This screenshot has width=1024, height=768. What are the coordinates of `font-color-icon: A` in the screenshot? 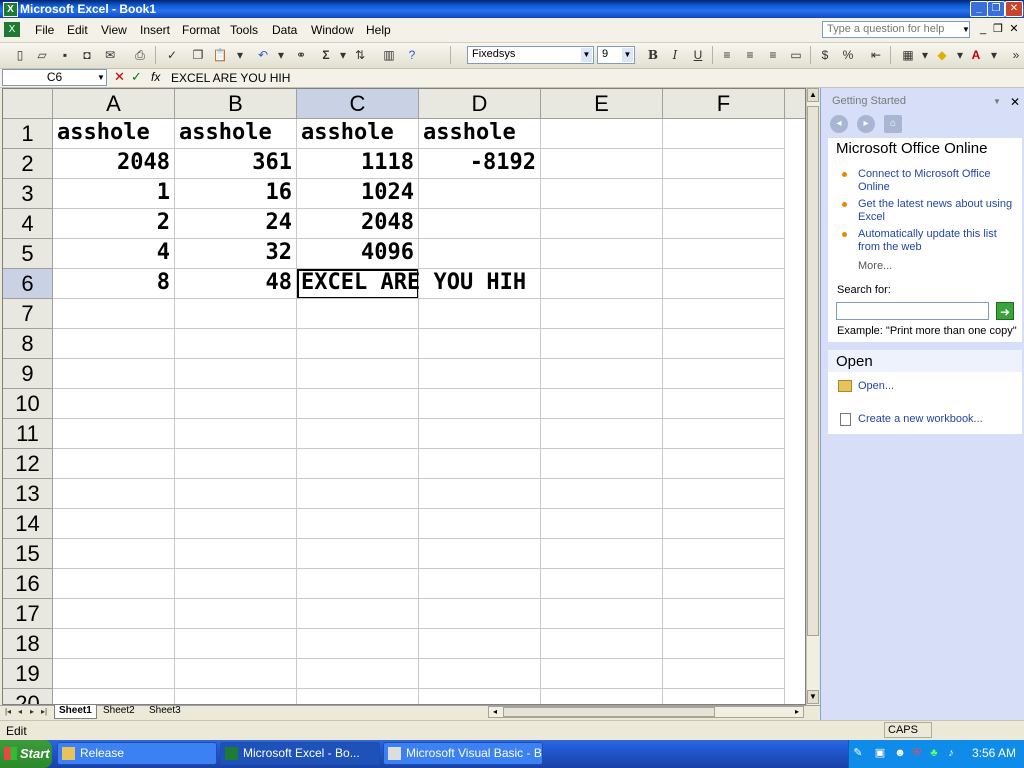 It's located at (976, 55).